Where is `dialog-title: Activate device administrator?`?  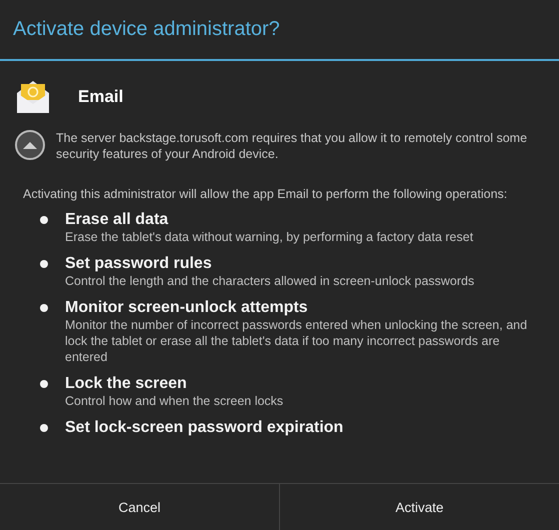 dialog-title: Activate device administrator? is located at coordinates (146, 29).